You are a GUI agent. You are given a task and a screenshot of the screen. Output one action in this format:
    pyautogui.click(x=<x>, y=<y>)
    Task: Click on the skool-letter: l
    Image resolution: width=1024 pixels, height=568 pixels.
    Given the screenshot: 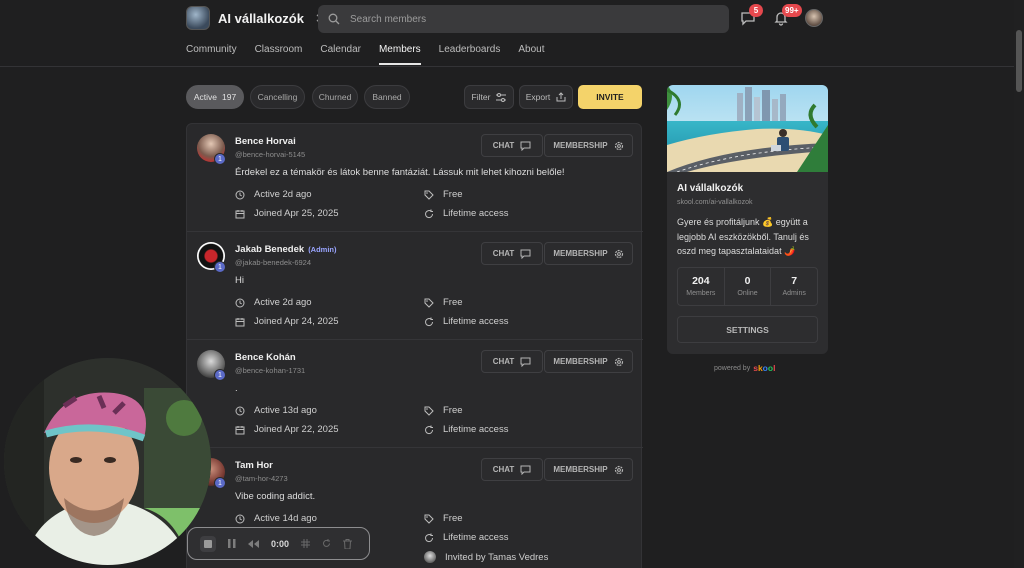 What is the action you would take?
    pyautogui.click(x=774, y=368)
    